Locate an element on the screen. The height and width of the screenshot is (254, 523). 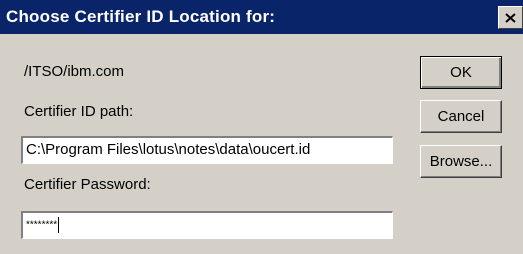
org-name-label: /ITSO/ibm.com is located at coordinates (74, 71).